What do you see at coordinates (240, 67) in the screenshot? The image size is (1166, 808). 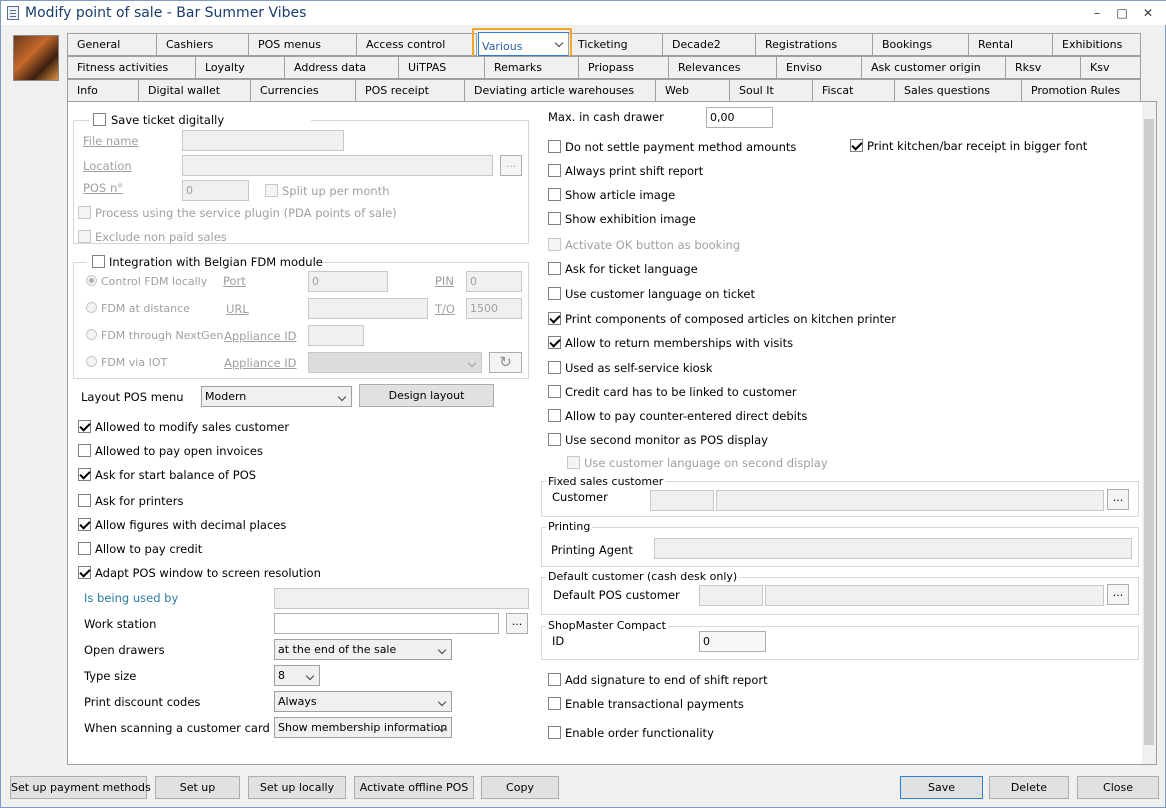 I see `tab-loyalty: Loyalty` at bounding box center [240, 67].